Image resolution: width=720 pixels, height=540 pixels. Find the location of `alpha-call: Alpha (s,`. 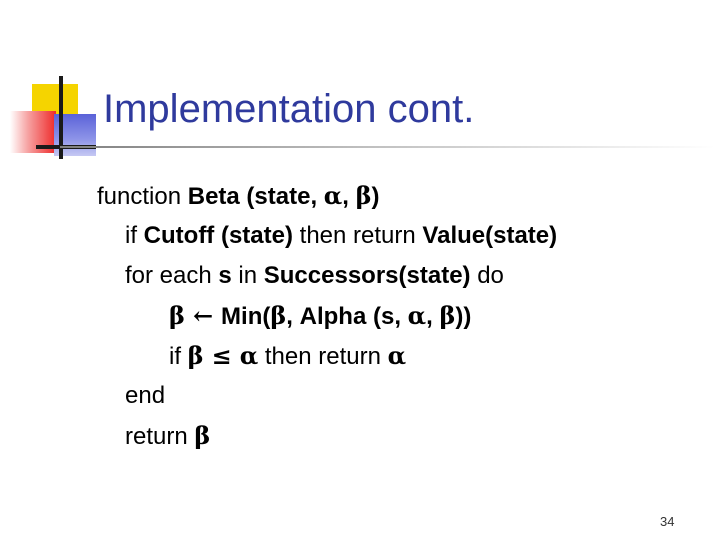

alpha-call: Alpha (s, is located at coordinates (353, 316).